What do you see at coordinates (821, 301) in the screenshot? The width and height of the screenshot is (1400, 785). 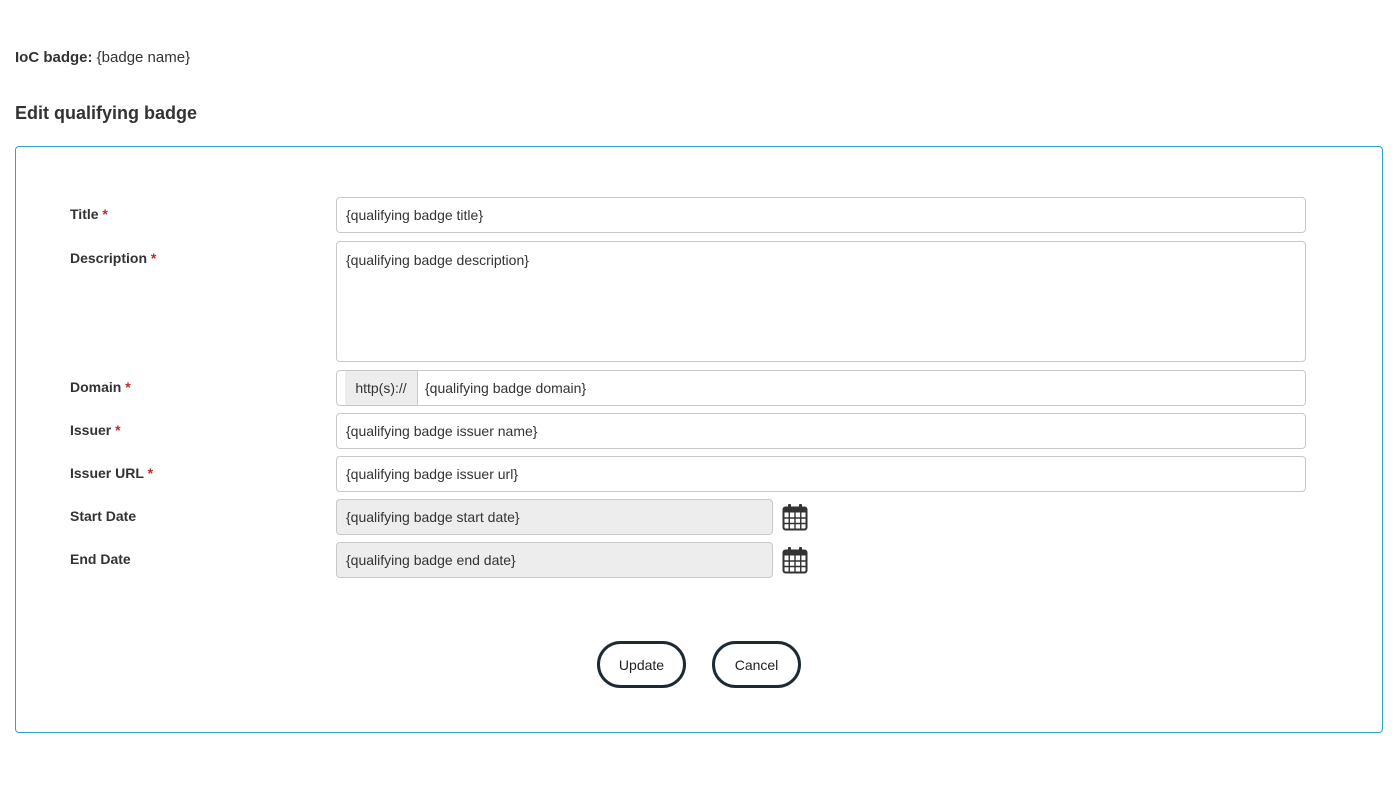 I see `description-textarea: {qualifying badge description}` at bounding box center [821, 301].